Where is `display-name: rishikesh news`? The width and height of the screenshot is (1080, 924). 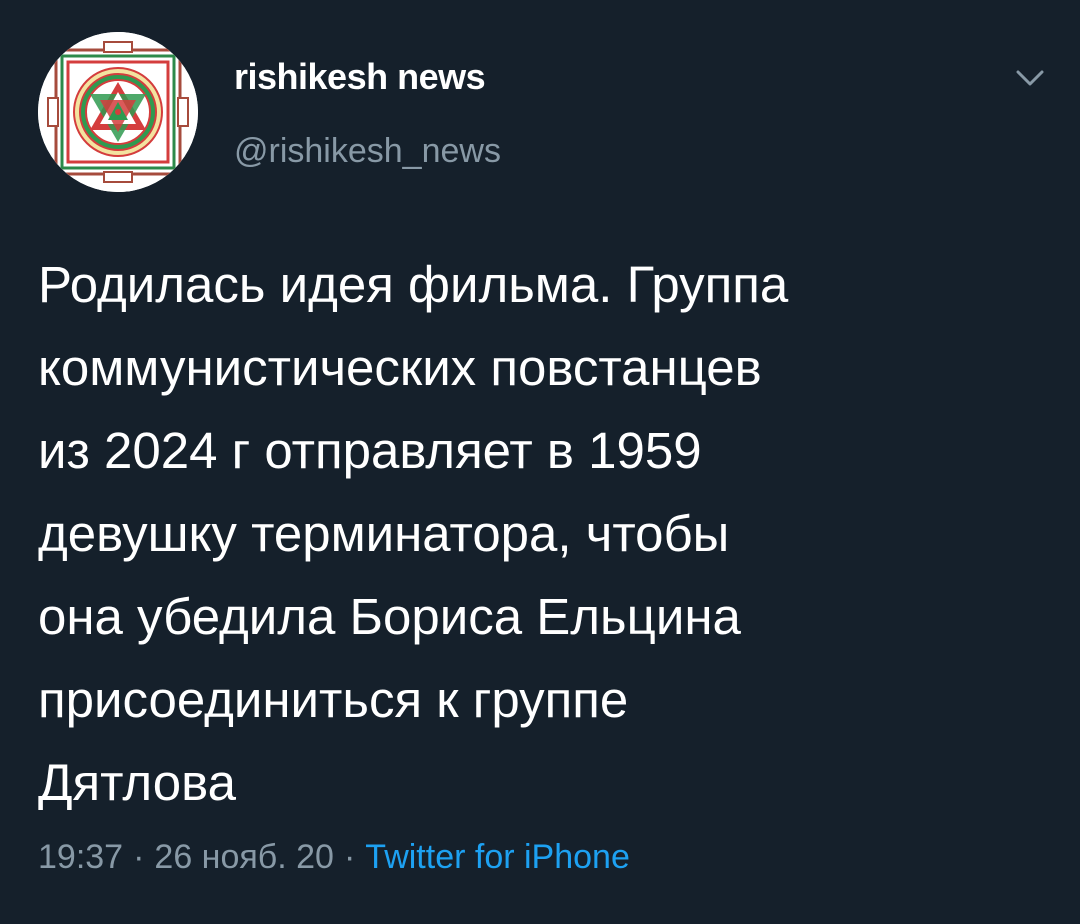
display-name: rishikesh news is located at coordinates (360, 77).